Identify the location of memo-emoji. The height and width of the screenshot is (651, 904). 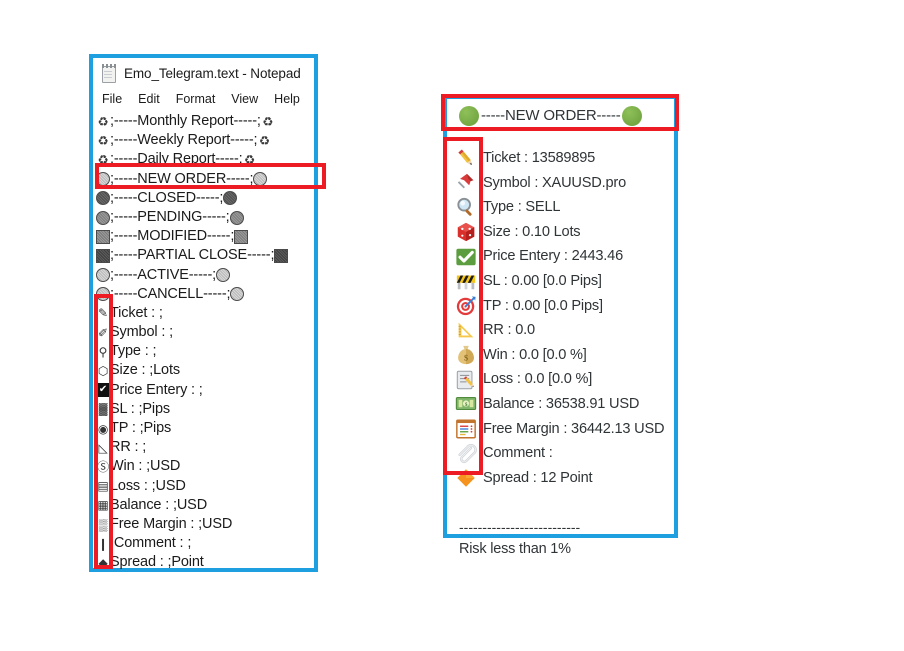
(466, 380).